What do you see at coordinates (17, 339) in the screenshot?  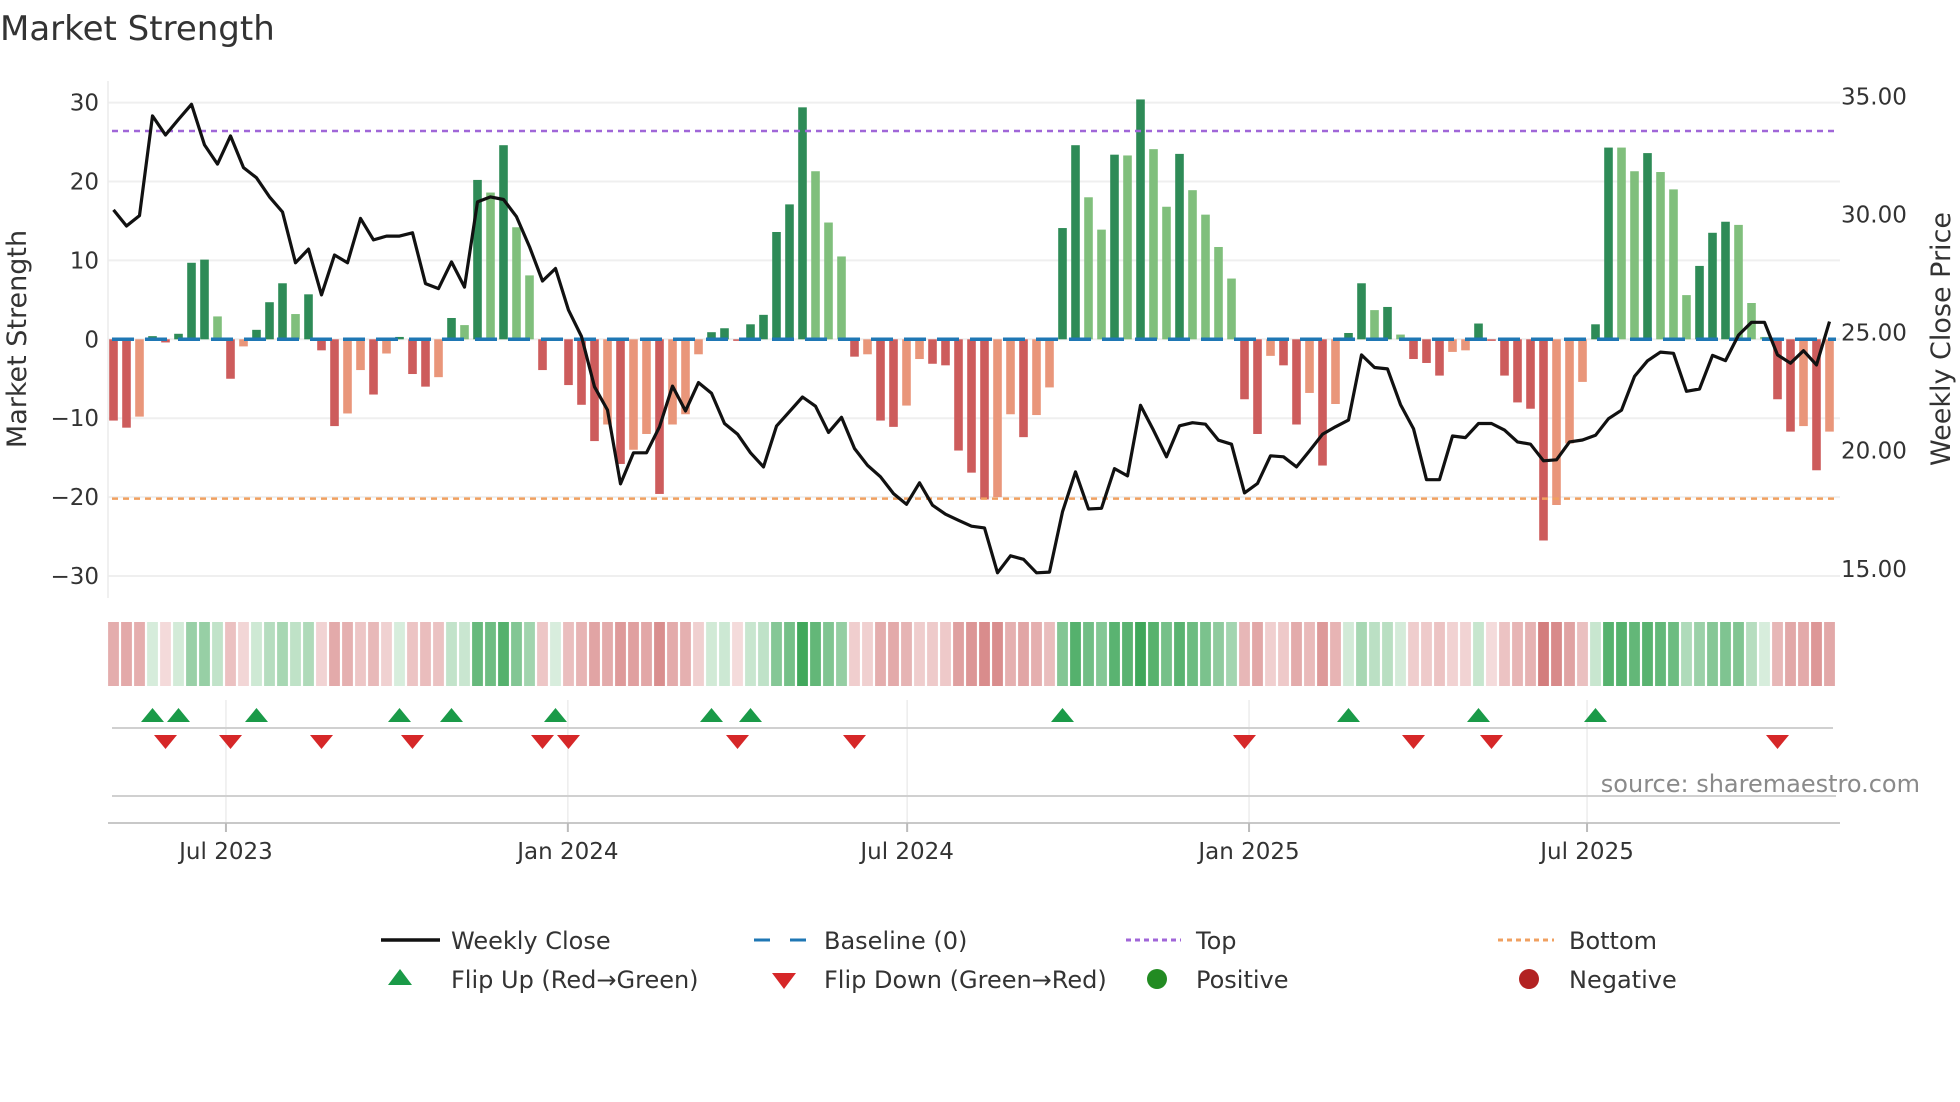 I see `left-axis-label: Market Strength` at bounding box center [17, 339].